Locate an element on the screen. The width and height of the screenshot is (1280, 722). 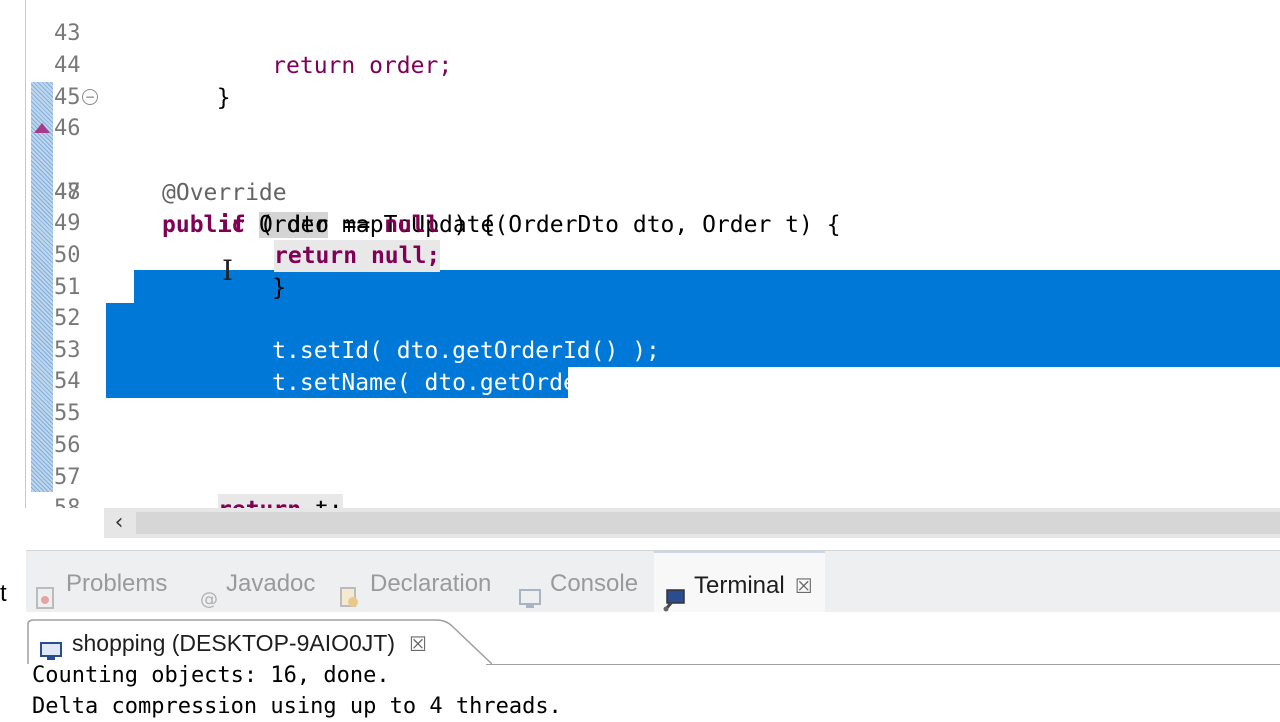
text-cursor-icon: I is located at coordinates (228, 270).